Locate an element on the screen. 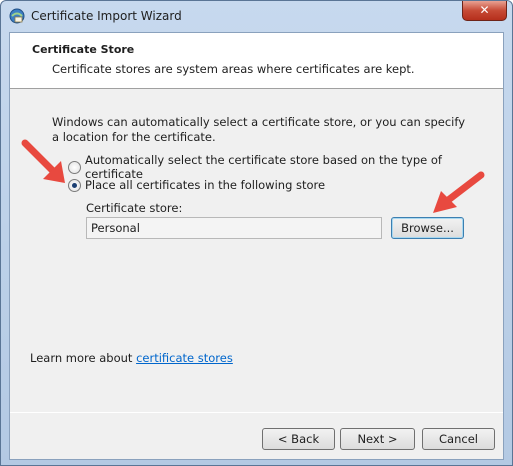  certificate-stores-link: certificate stores is located at coordinates (184, 358).